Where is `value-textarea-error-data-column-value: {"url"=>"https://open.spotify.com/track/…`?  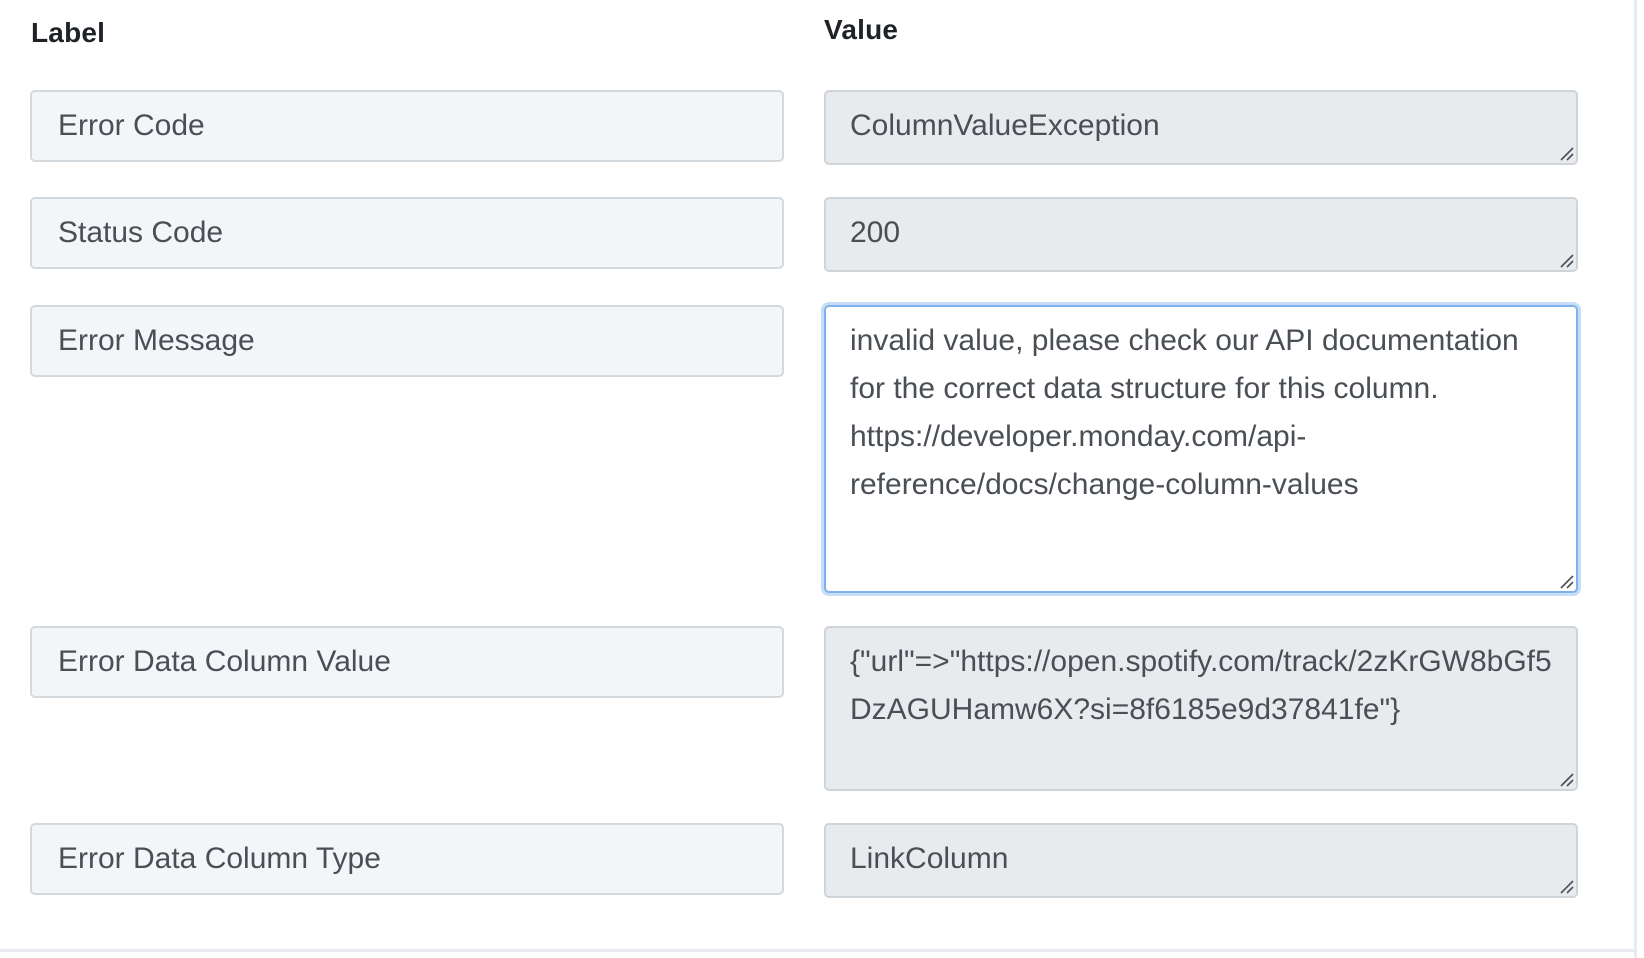
value-textarea-error-data-column-value: {"url"=>"https://open.spotify.com/track/… is located at coordinates (1201, 708).